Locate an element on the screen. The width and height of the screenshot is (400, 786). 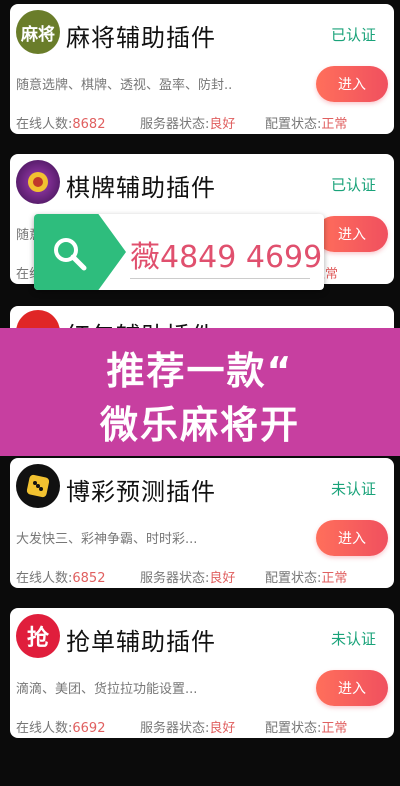
dice-glyph is located at coordinates (38, 486).